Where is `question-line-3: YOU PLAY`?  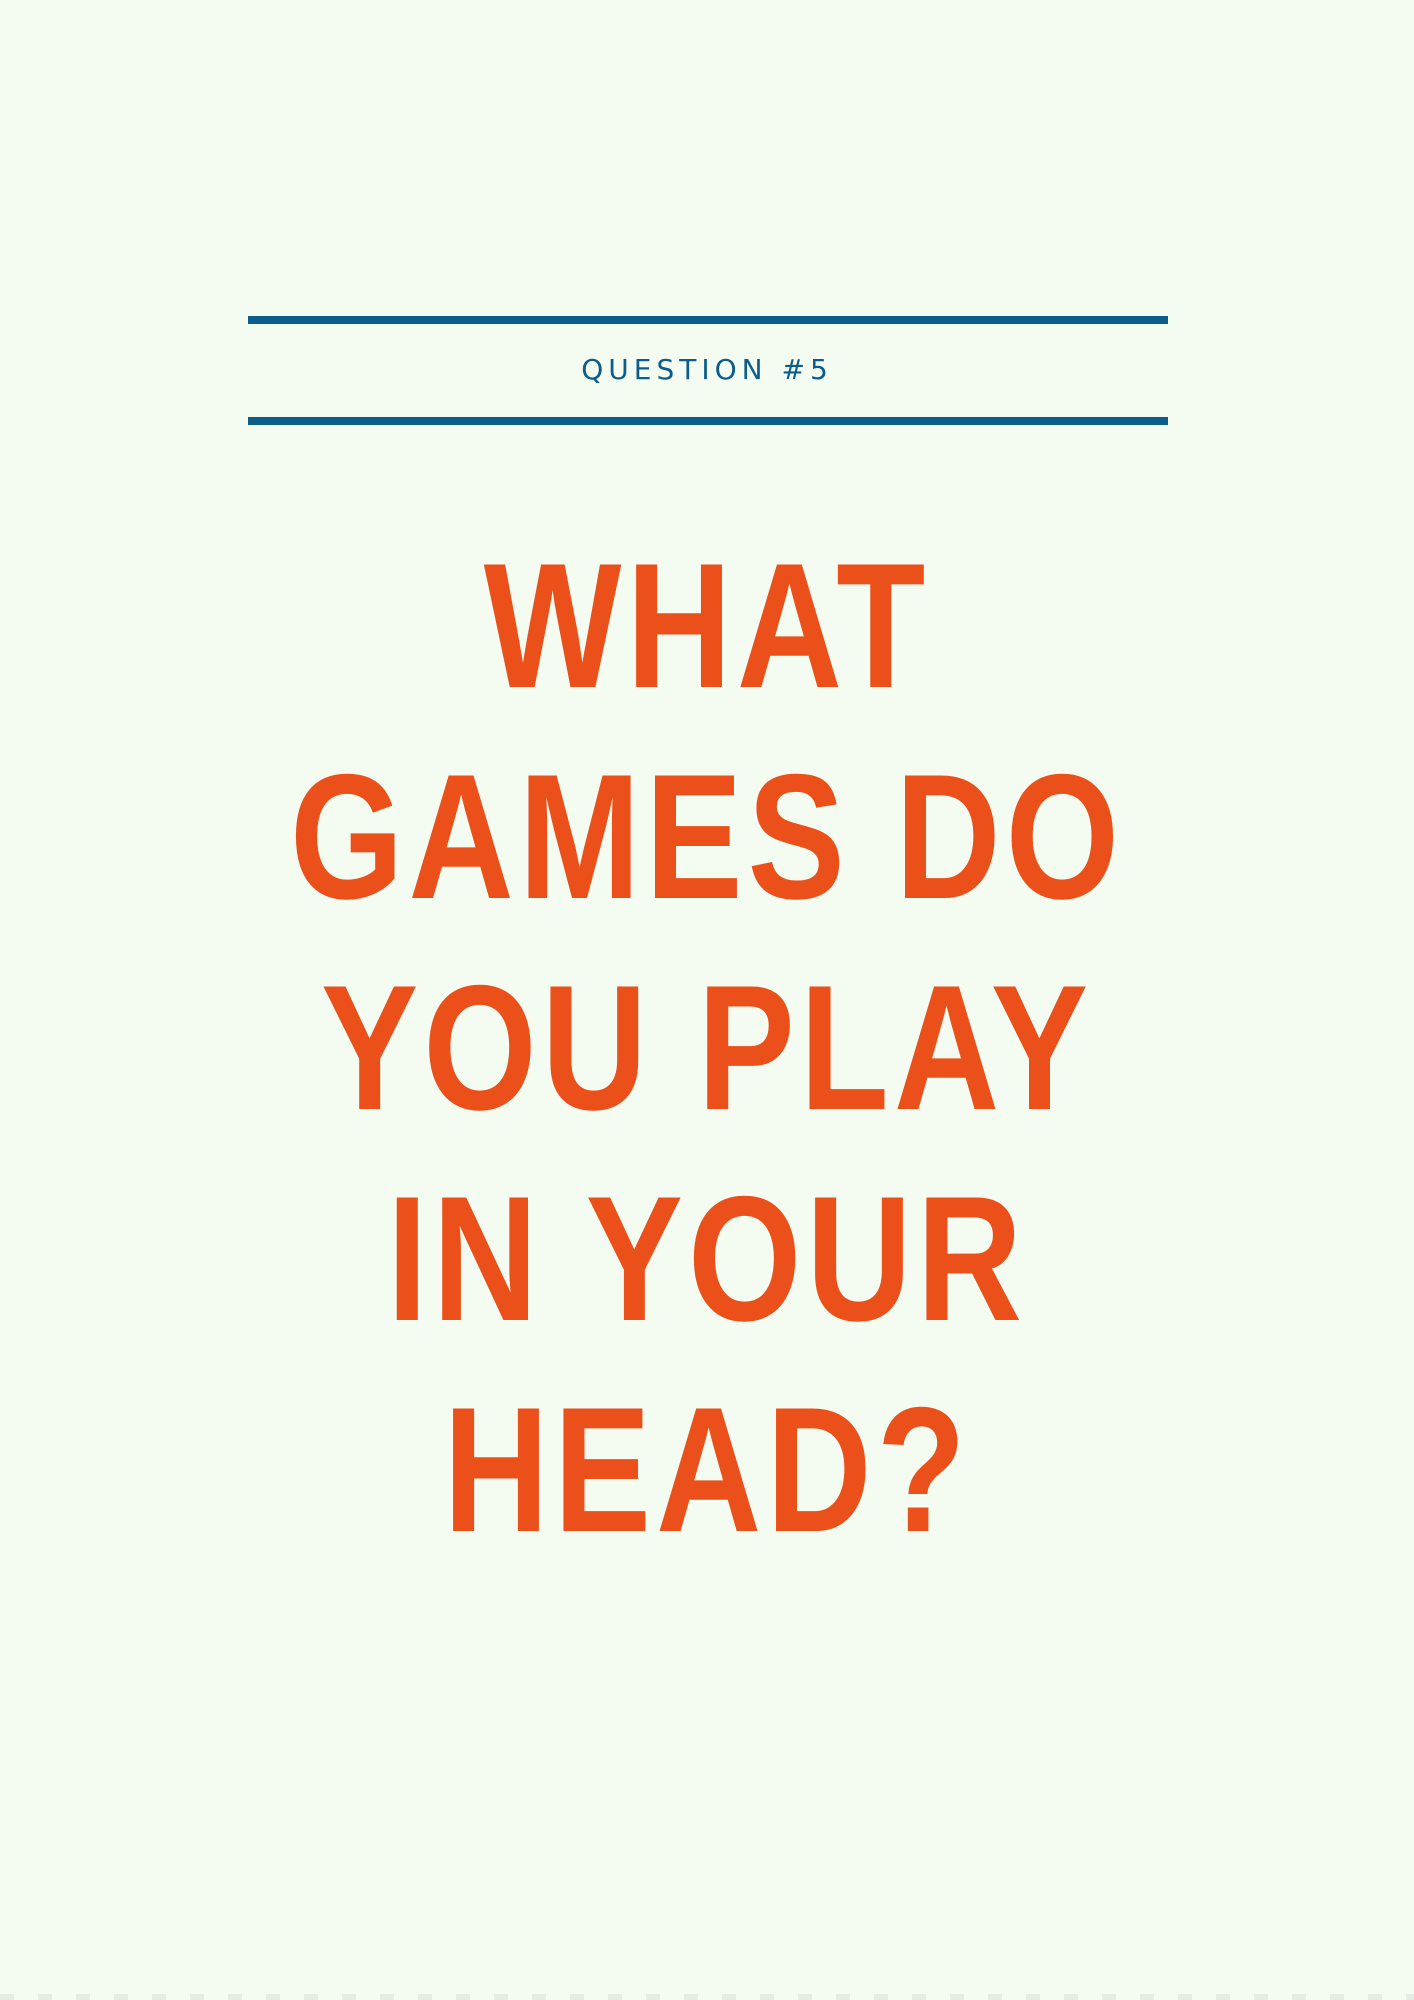
question-line-3: YOU PLAY is located at coordinates (707, 1047).